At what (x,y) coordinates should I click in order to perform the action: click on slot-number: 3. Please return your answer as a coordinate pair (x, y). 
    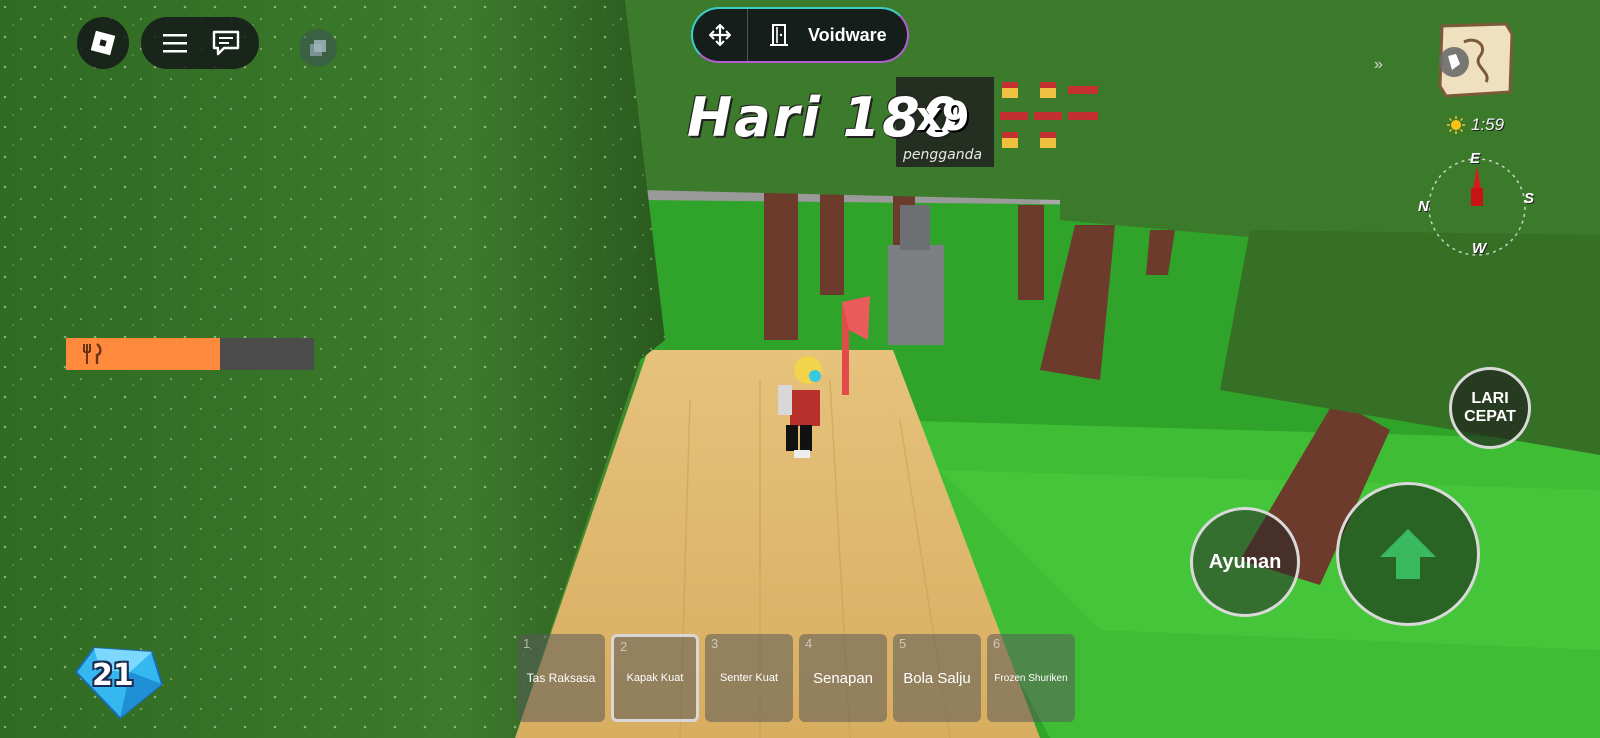
    Looking at the image, I should click on (715, 643).